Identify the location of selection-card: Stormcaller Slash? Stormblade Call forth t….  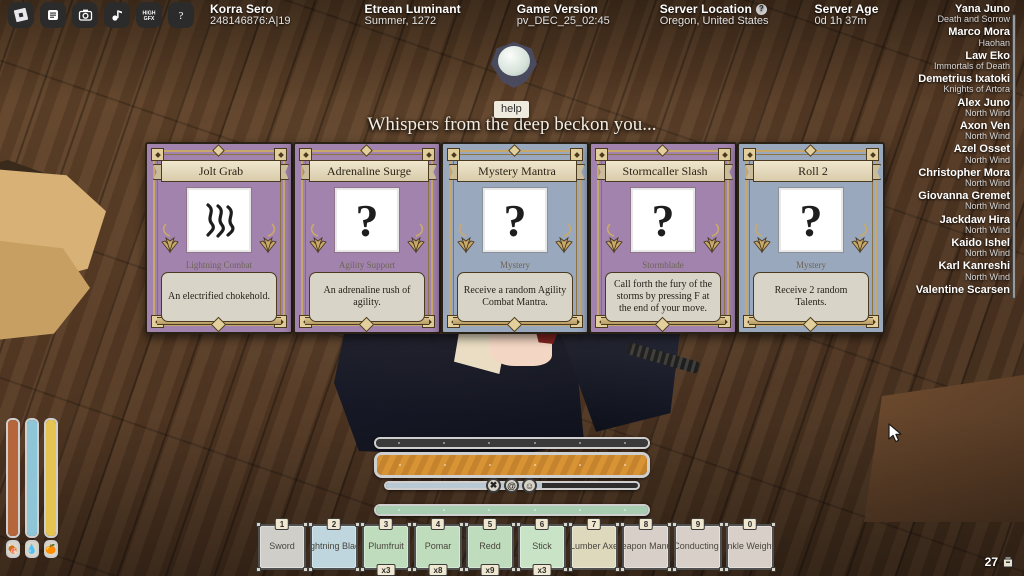
(663, 238).